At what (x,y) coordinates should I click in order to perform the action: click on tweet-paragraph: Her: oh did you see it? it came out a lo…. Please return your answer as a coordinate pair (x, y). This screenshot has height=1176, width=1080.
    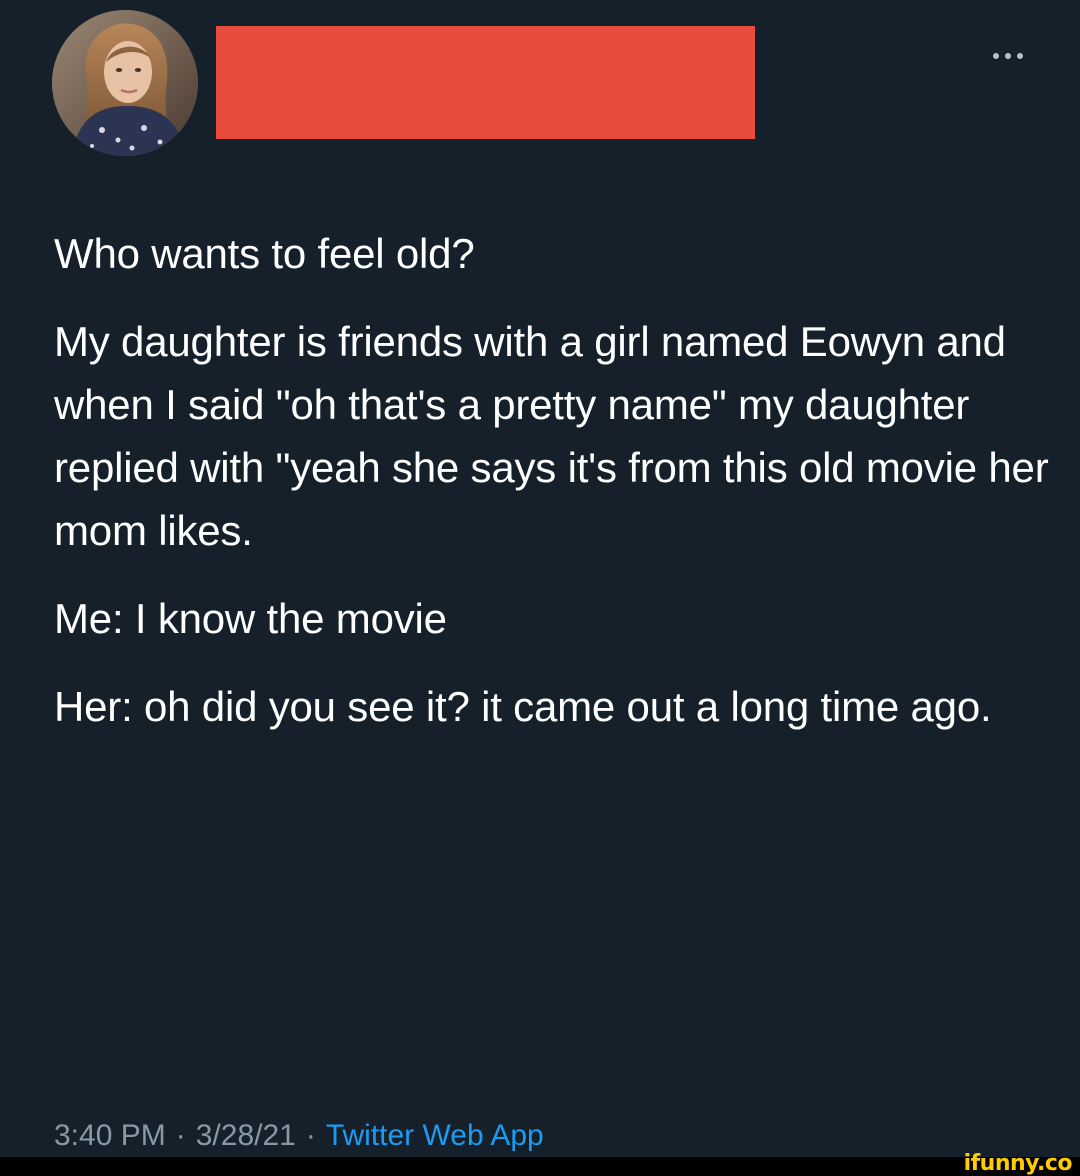
    Looking at the image, I should click on (523, 706).